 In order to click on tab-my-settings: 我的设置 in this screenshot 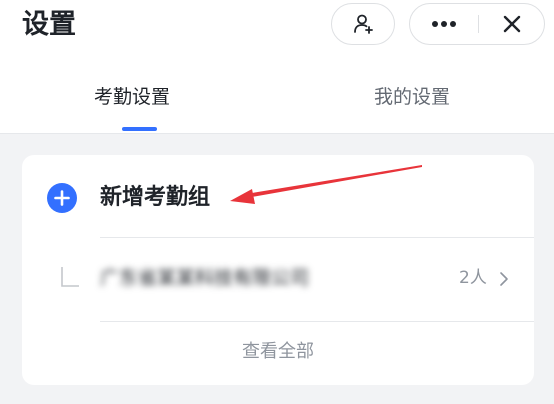, I will do `click(412, 97)`.